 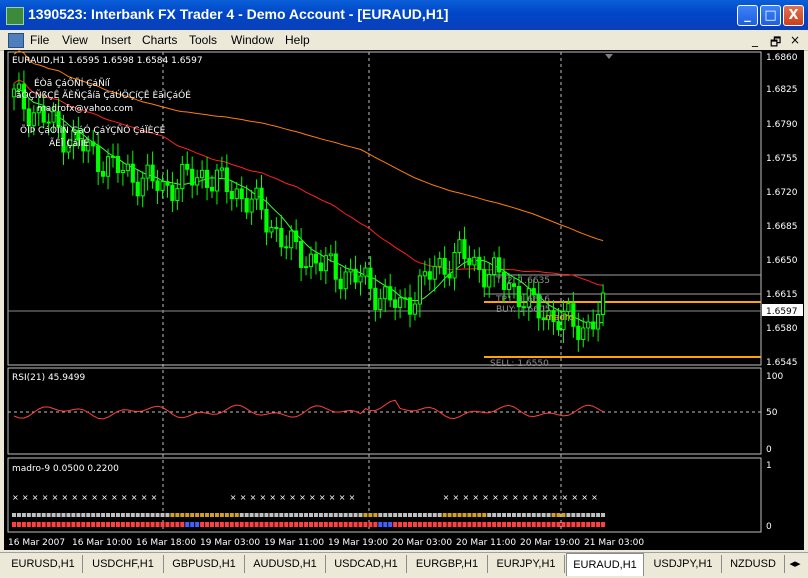 What do you see at coordinates (795, 40) in the screenshot?
I see `mdi-close-button: ×` at bounding box center [795, 40].